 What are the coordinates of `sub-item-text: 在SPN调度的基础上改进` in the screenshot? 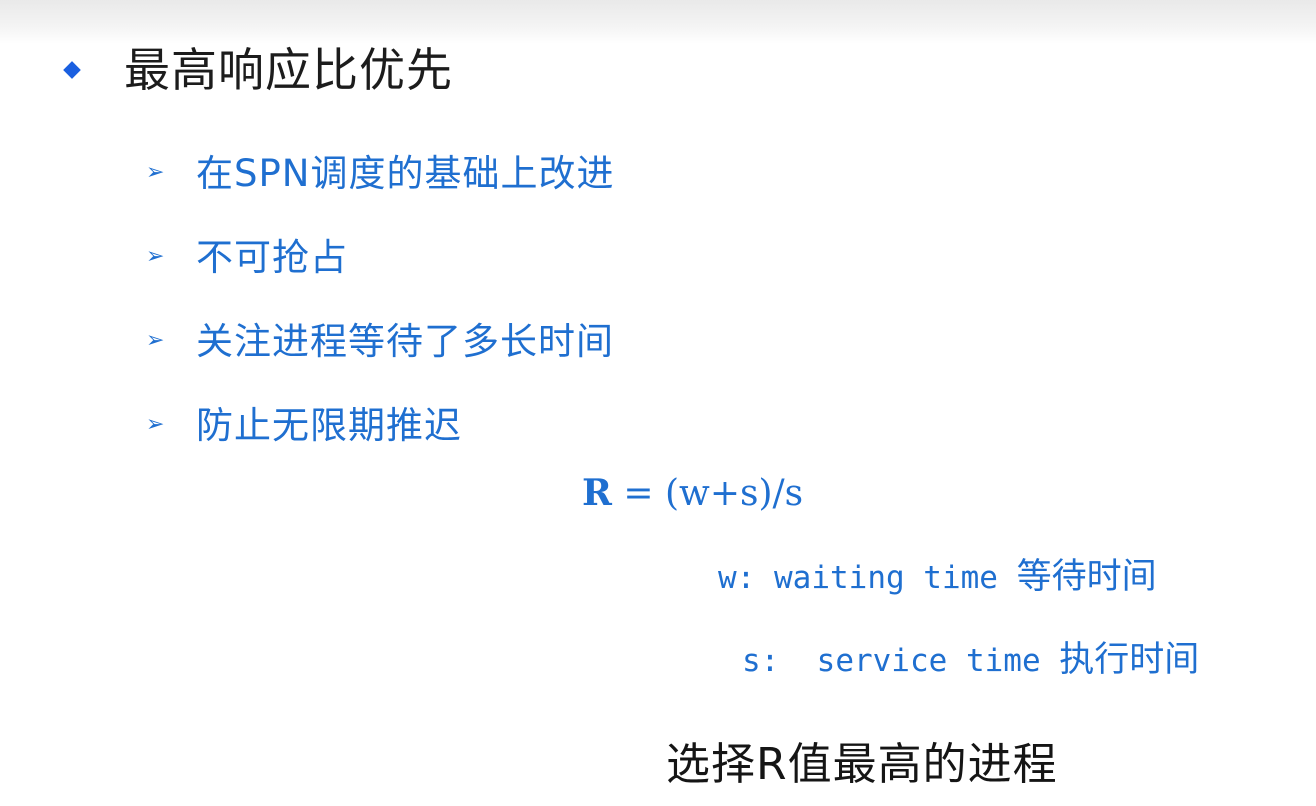 It's located at (405, 173).